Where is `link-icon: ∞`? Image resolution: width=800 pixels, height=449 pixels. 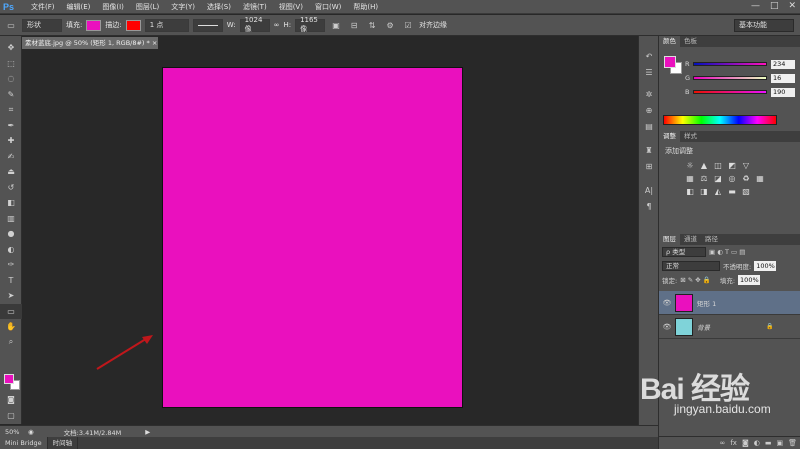 link-icon: ∞ is located at coordinates (277, 25).